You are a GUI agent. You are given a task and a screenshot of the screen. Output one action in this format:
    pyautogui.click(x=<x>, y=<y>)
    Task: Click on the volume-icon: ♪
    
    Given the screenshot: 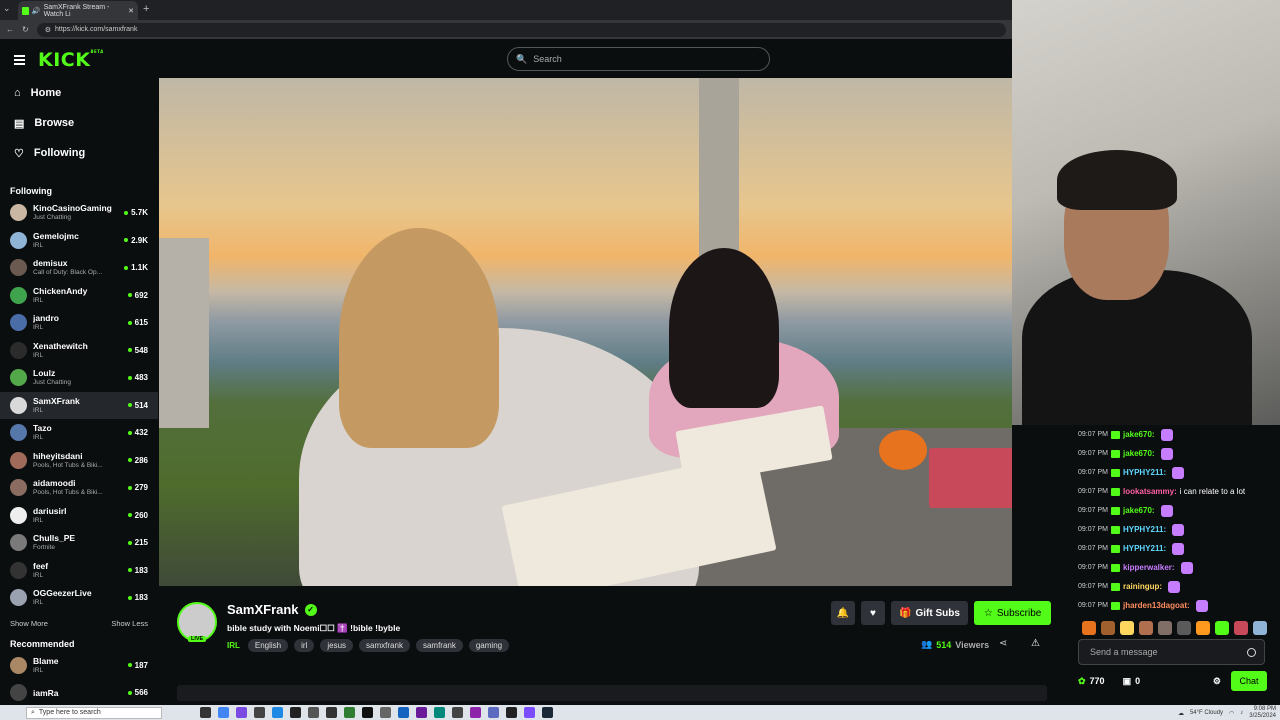 What is the action you would take?
    pyautogui.click(x=1241, y=713)
    